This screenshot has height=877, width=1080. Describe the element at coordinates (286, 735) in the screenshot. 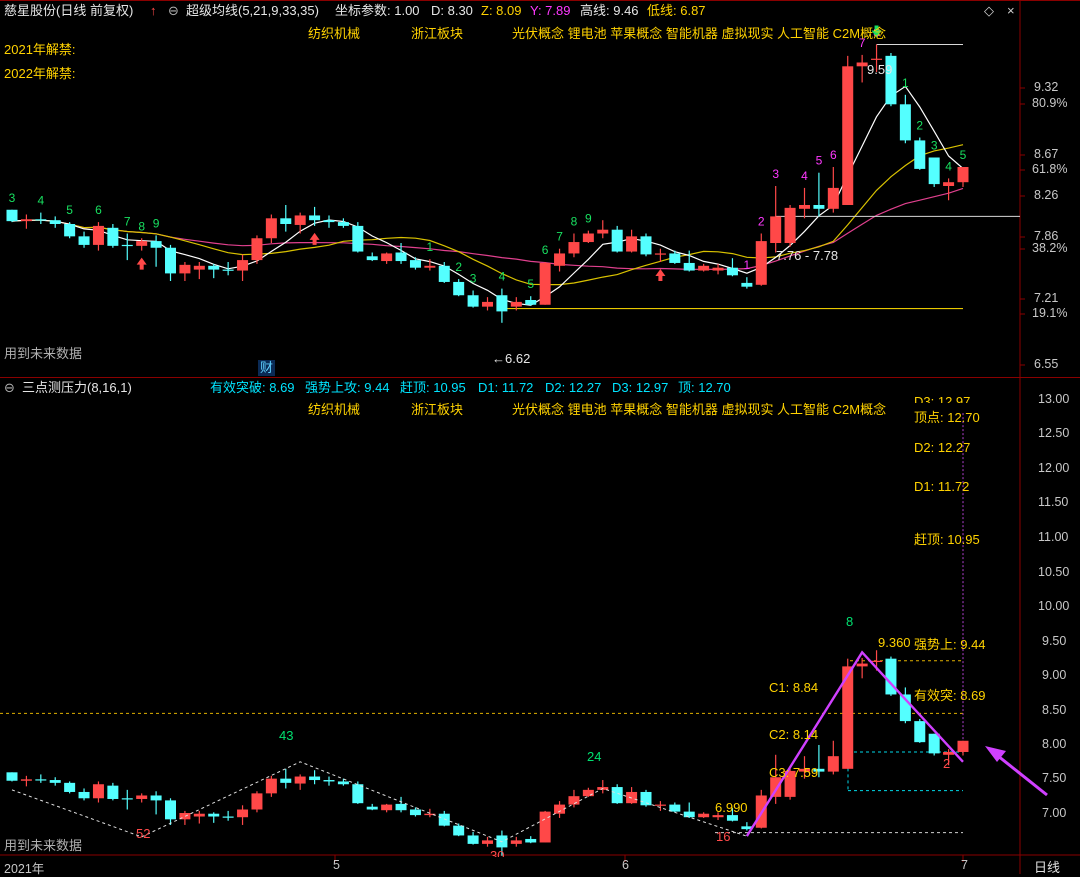

I see `zigzag-count: 43` at that location.